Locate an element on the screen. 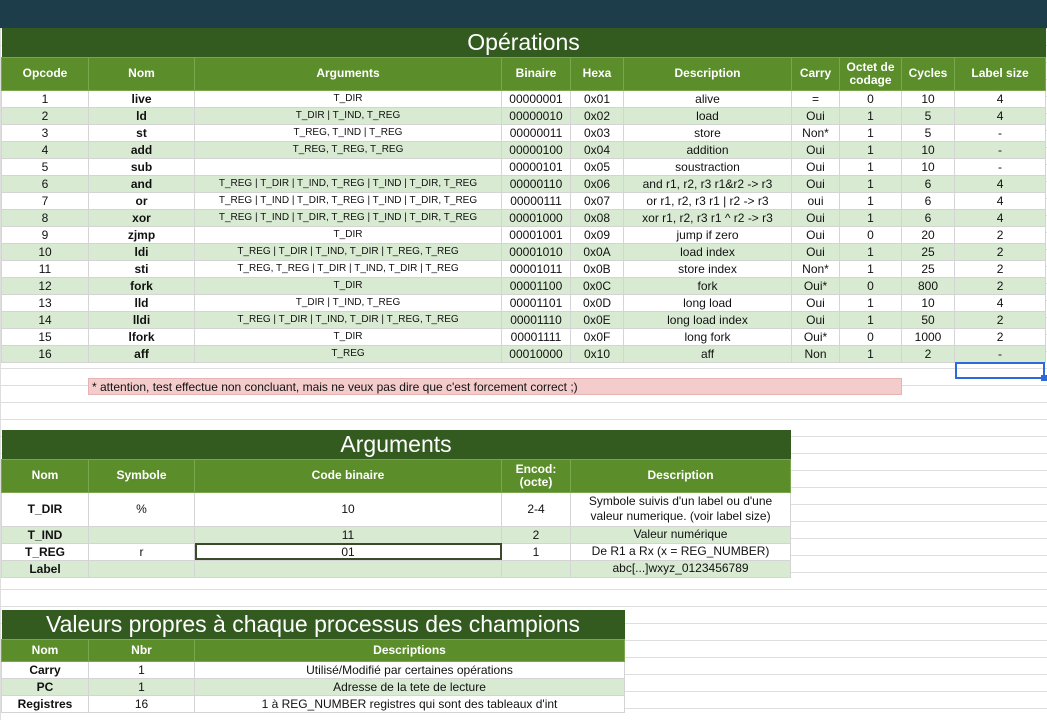 This screenshot has width=1047, height=720. cell-binaire: 00001001 is located at coordinates (536, 234).